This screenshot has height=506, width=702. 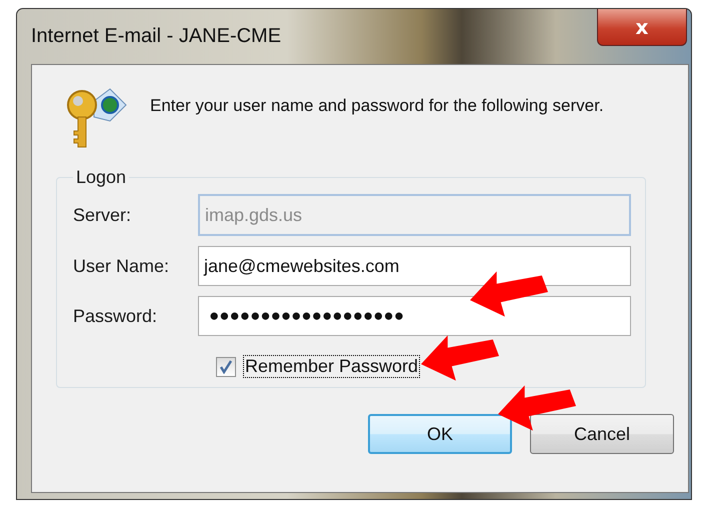 I want to click on input-field: jane@cmewebsites.com, so click(x=414, y=266).